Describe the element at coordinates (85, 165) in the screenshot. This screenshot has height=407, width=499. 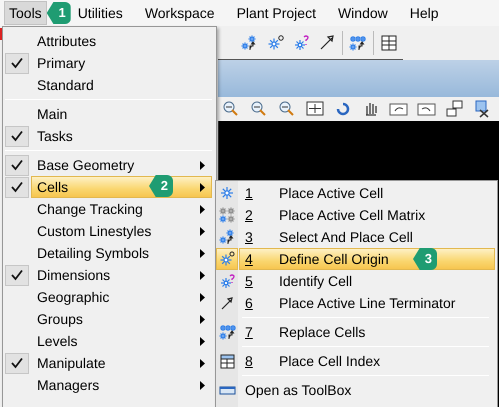
I see `menu-label: Base Geometry` at that location.